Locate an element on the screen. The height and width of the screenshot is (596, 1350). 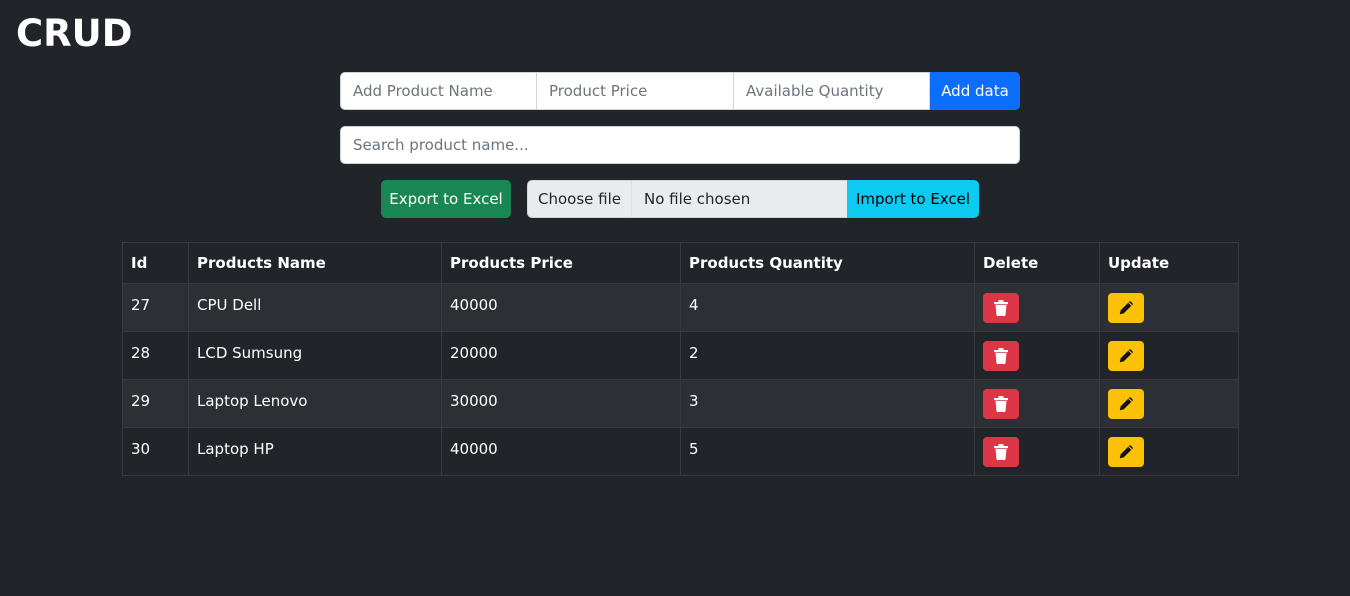
header-update: Update is located at coordinates (1169, 263).